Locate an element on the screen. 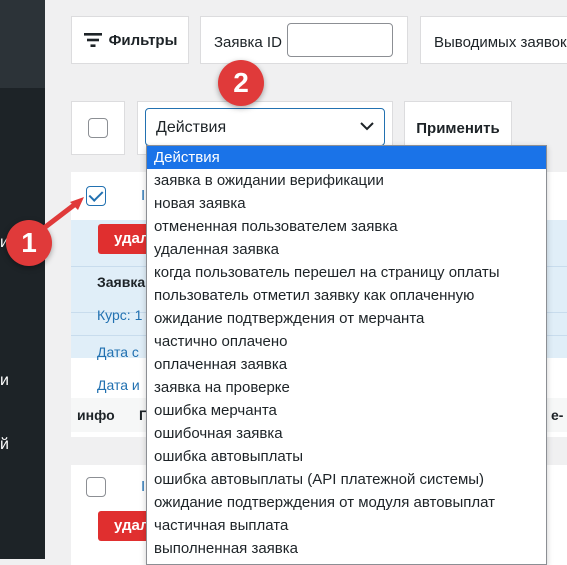 Image resolution: width=567 pixels, height=565 pixels. date-changed-label: Дата и is located at coordinates (118, 385).